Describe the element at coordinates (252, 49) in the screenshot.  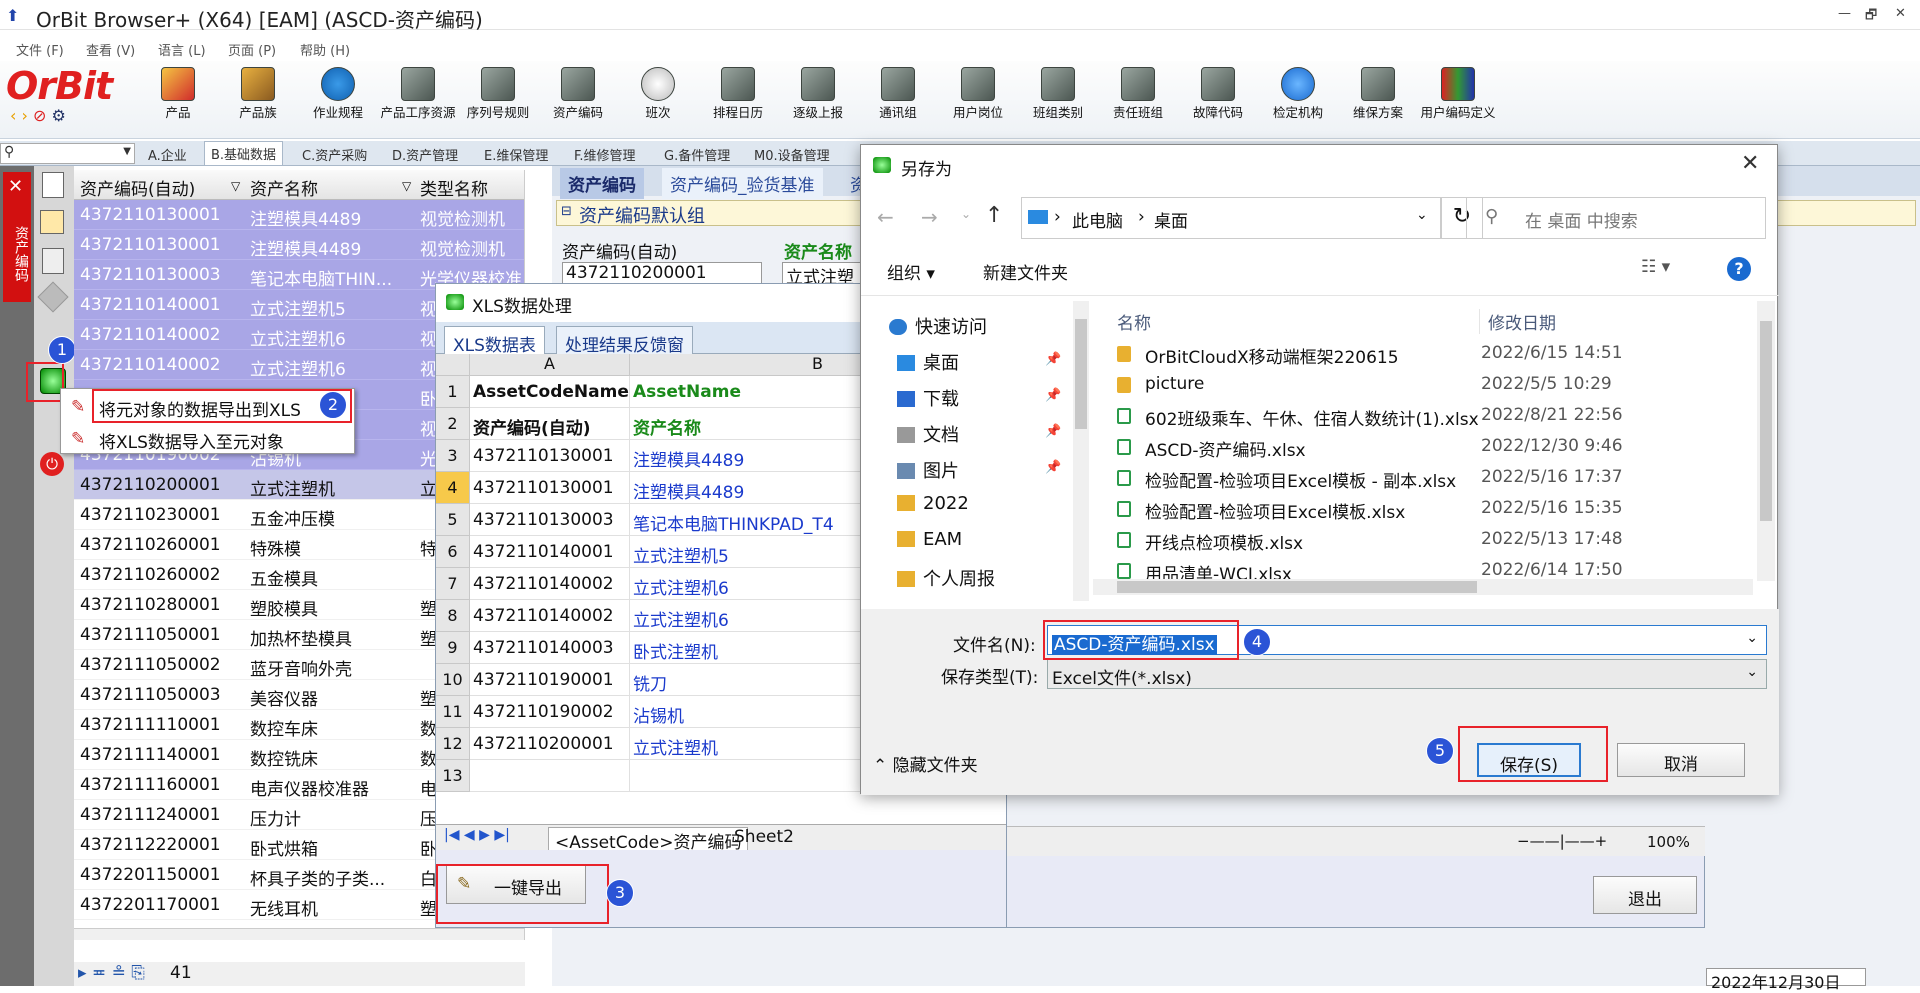
I see `menu-page: 页面 (P)` at that location.